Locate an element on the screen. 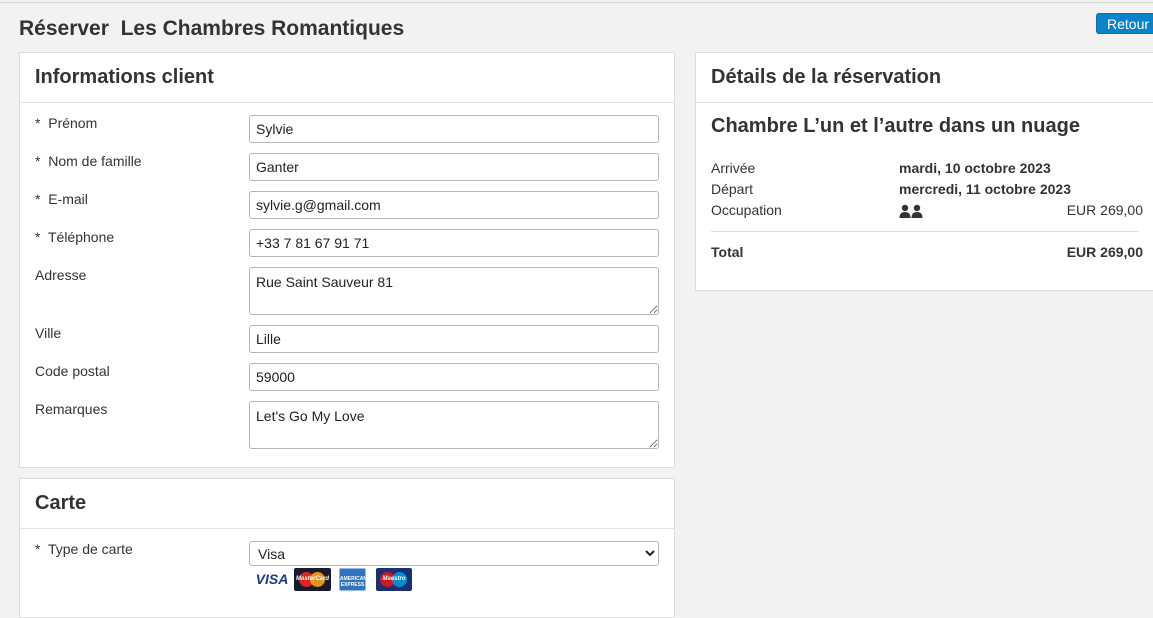 The width and height of the screenshot is (1153, 618). remarques-textarea: Let's Go My Love is located at coordinates (454, 425).